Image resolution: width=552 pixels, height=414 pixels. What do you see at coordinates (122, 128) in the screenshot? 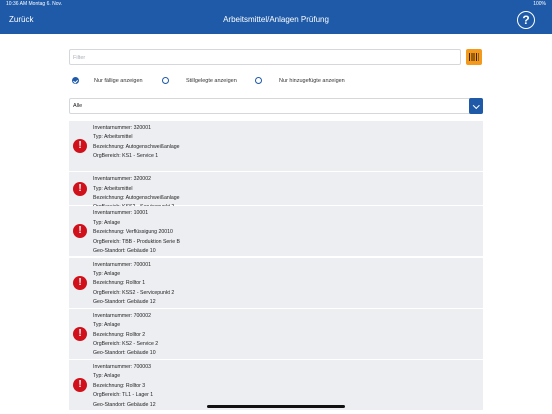
I see `item-inventory-number: Inventarnummer: 320001` at bounding box center [122, 128].